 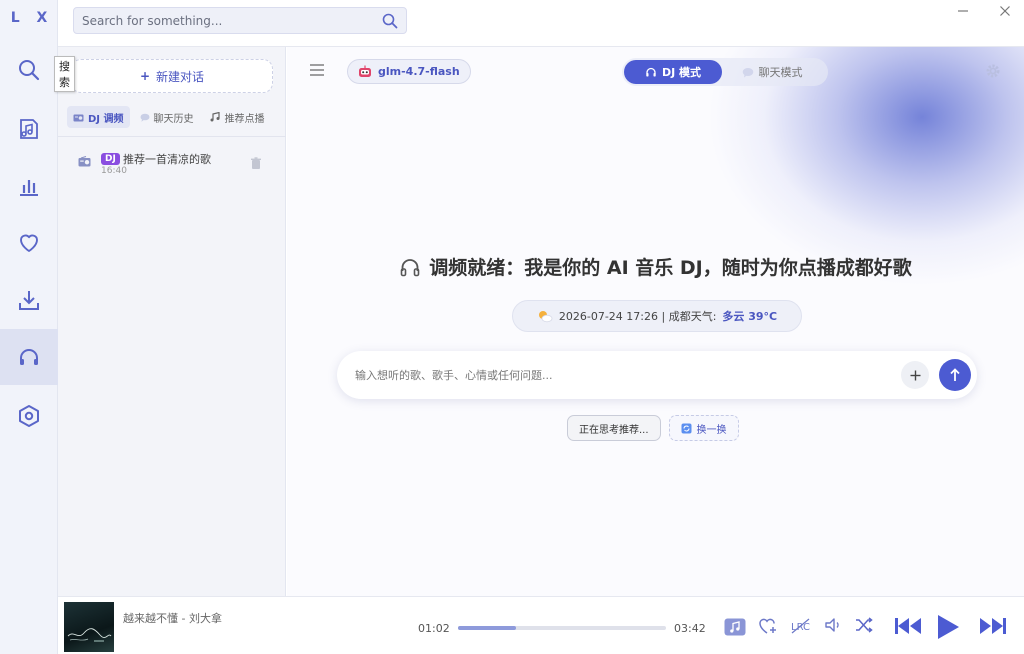 What do you see at coordinates (110, 159) in the screenshot?
I see `dj-badge: DJ` at bounding box center [110, 159].